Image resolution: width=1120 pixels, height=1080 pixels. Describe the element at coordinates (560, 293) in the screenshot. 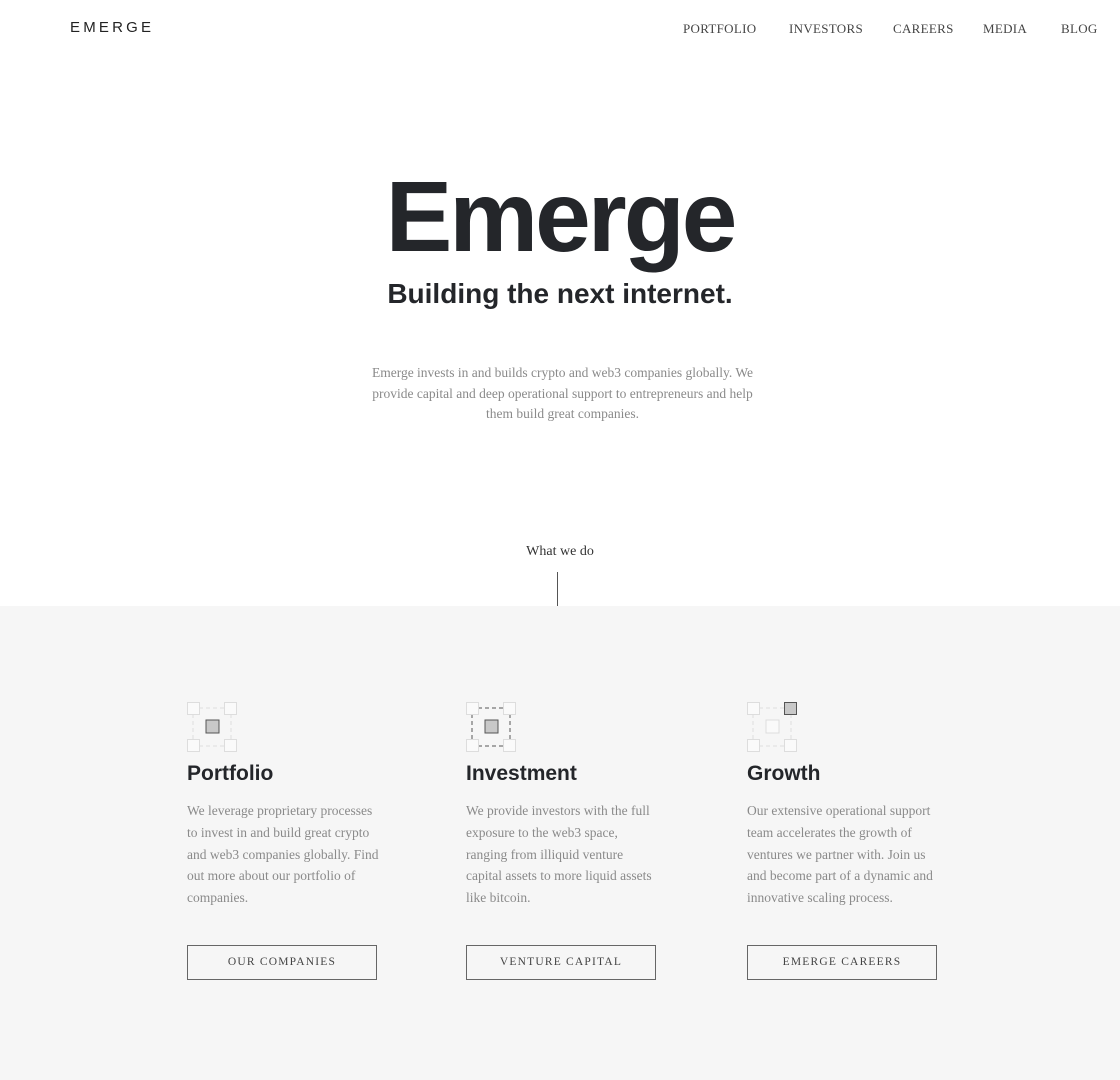

I see `hero-subtitle: Building the next internet.` at that location.